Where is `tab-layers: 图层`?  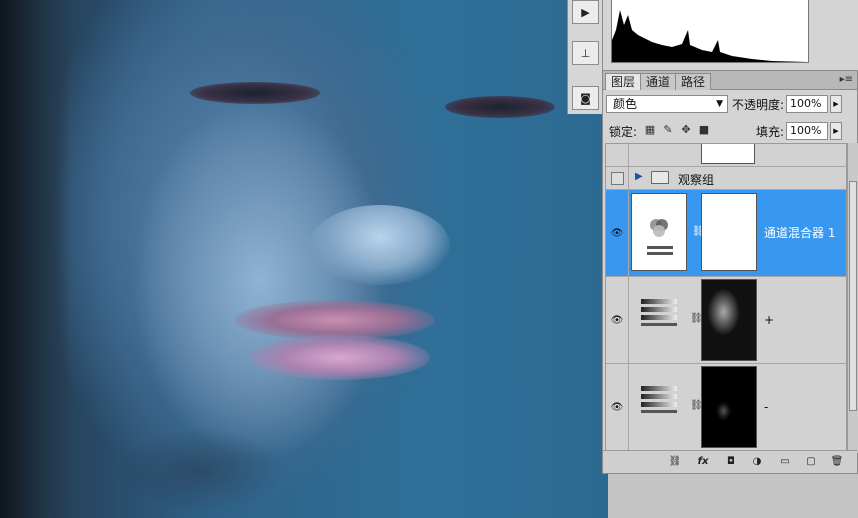 tab-layers: 图层 is located at coordinates (623, 81).